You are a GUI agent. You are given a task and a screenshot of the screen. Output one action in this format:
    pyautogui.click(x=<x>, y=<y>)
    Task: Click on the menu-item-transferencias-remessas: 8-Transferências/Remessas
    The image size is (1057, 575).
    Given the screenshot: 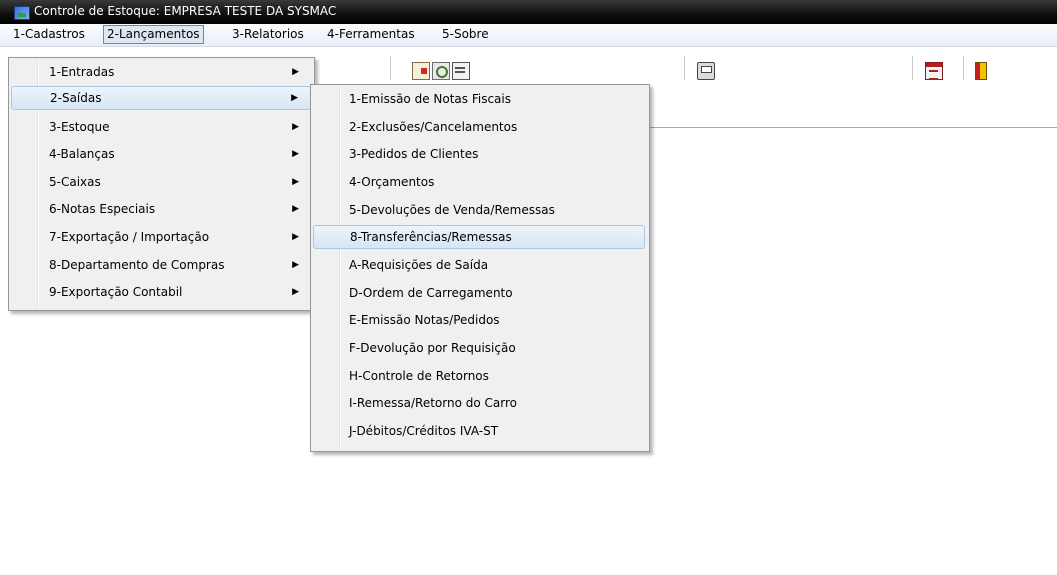 What is the action you would take?
    pyautogui.click(x=479, y=237)
    